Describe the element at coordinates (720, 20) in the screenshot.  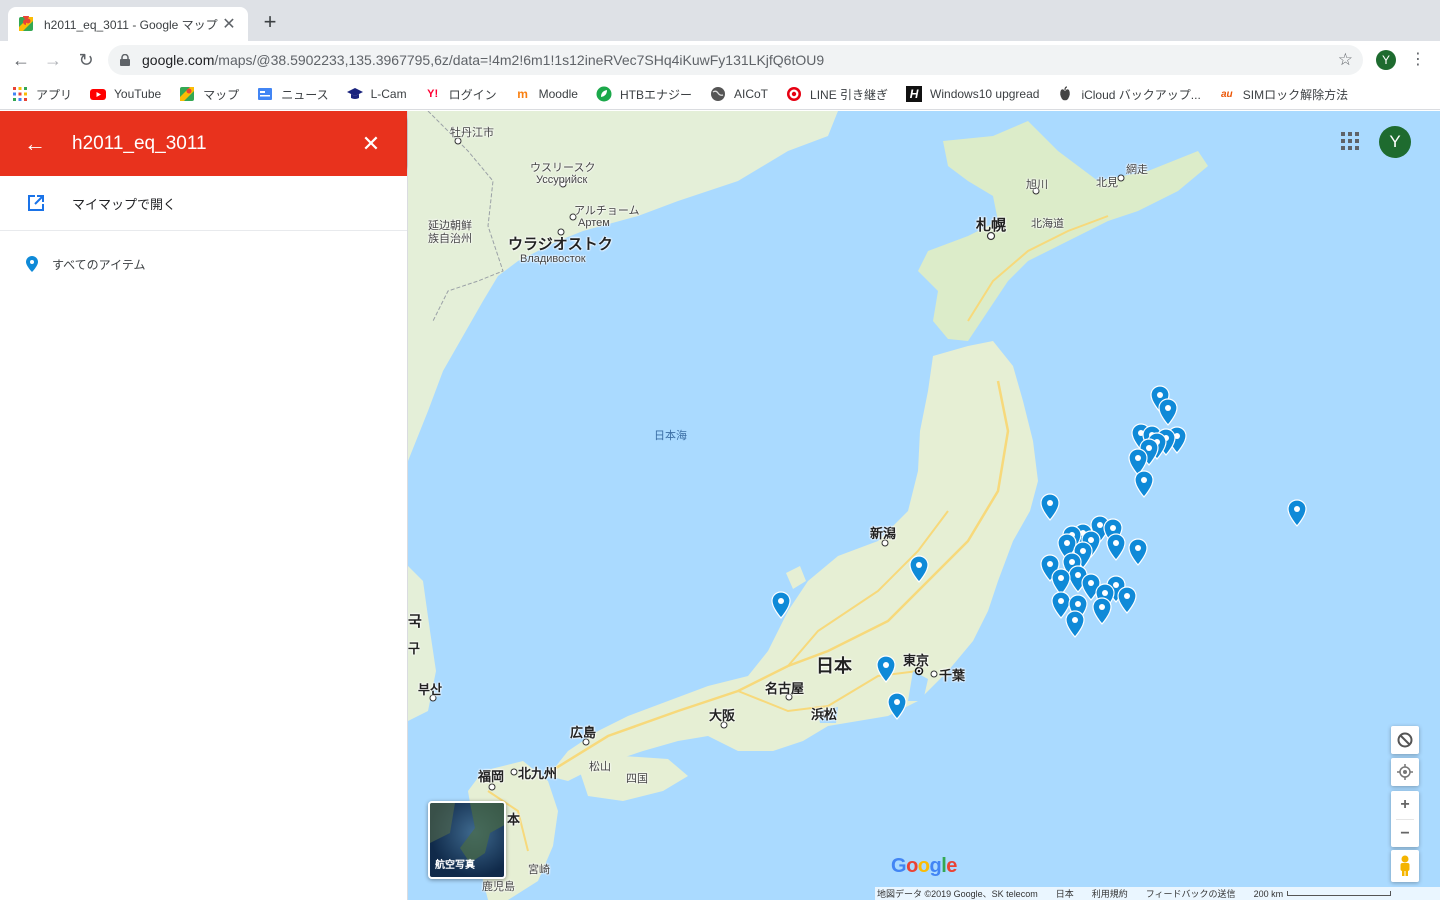
I see `tab-strip: h2011_eq_3011 - Google マップ ✕ +` at that location.